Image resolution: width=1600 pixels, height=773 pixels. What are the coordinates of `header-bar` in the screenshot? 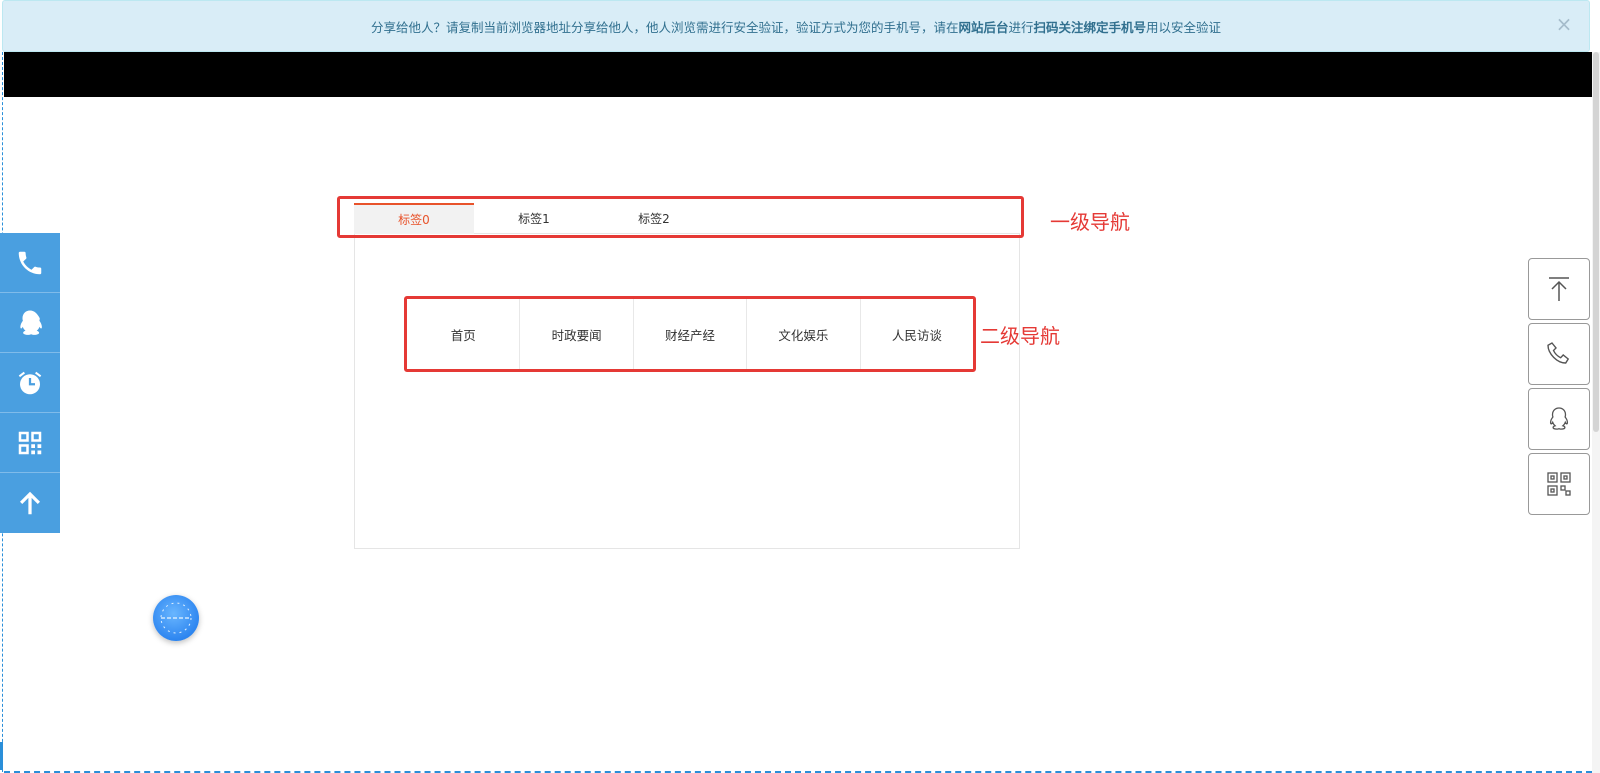 It's located at (798, 74).